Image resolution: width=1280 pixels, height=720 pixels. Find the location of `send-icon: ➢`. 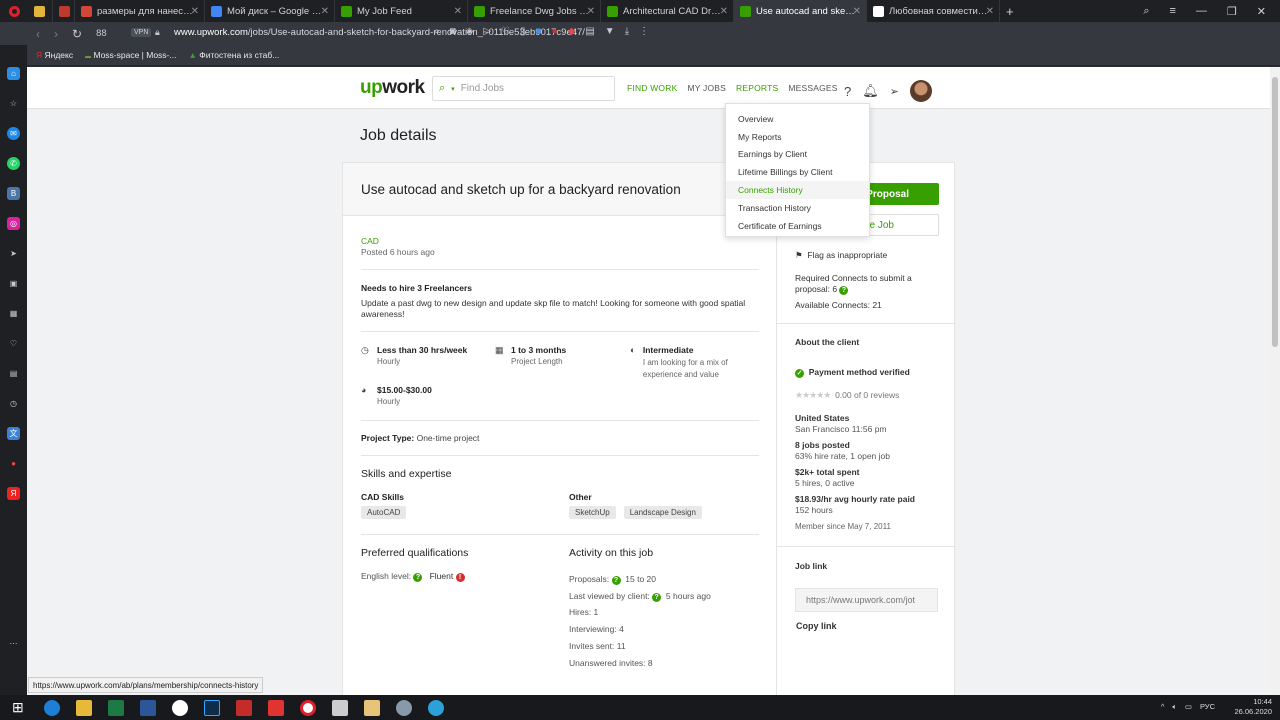

send-icon: ➢ is located at coordinates (894, 91).